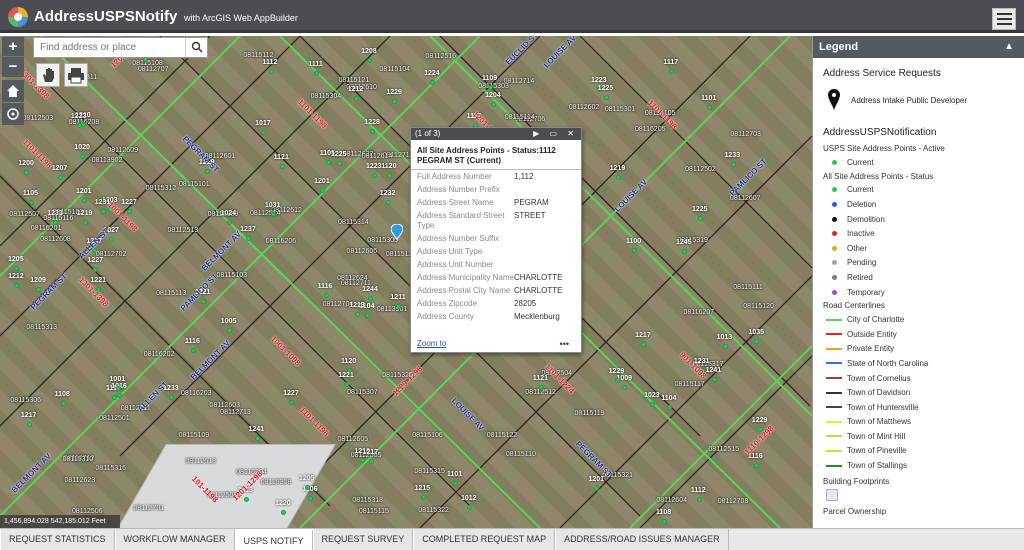 The width and height of the screenshot is (1024, 550). What do you see at coordinates (918, 451) in the screenshot?
I see `legend-item: Town of Pineville` at bounding box center [918, 451].